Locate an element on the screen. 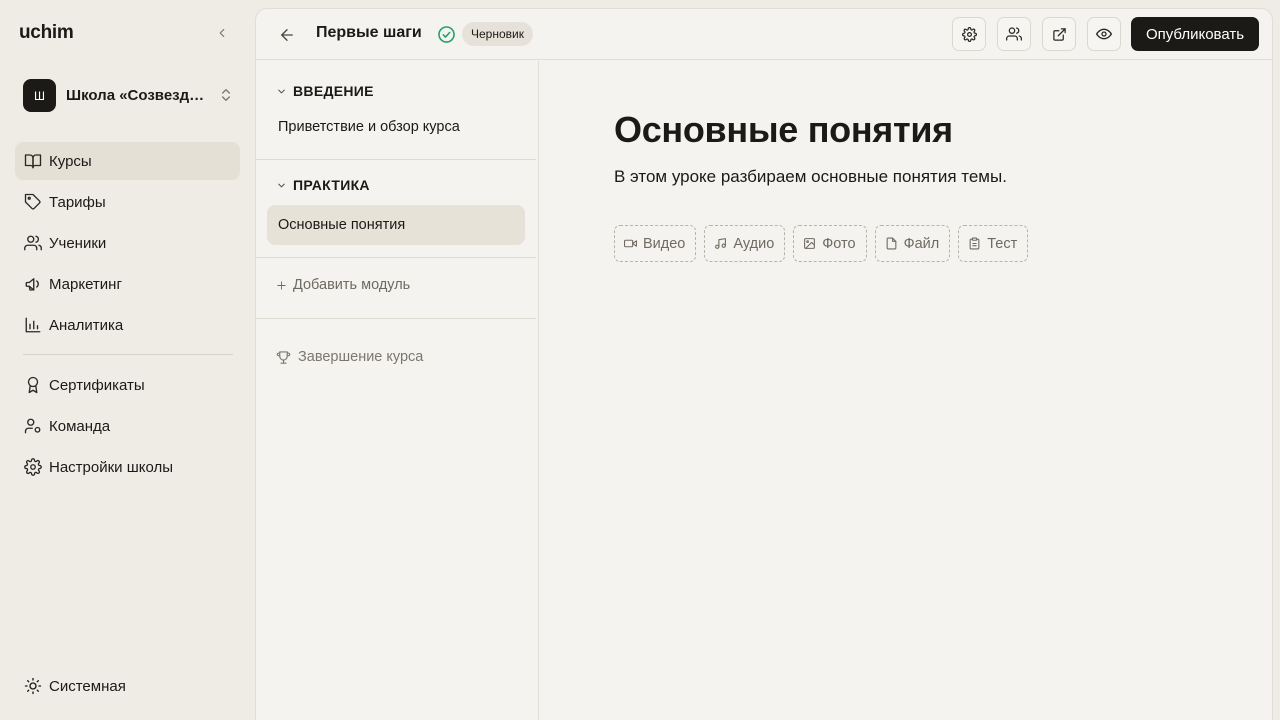 Image resolution: width=1280 pixels, height=720 pixels. sidebar-item-label: Тарифы is located at coordinates (77, 202).